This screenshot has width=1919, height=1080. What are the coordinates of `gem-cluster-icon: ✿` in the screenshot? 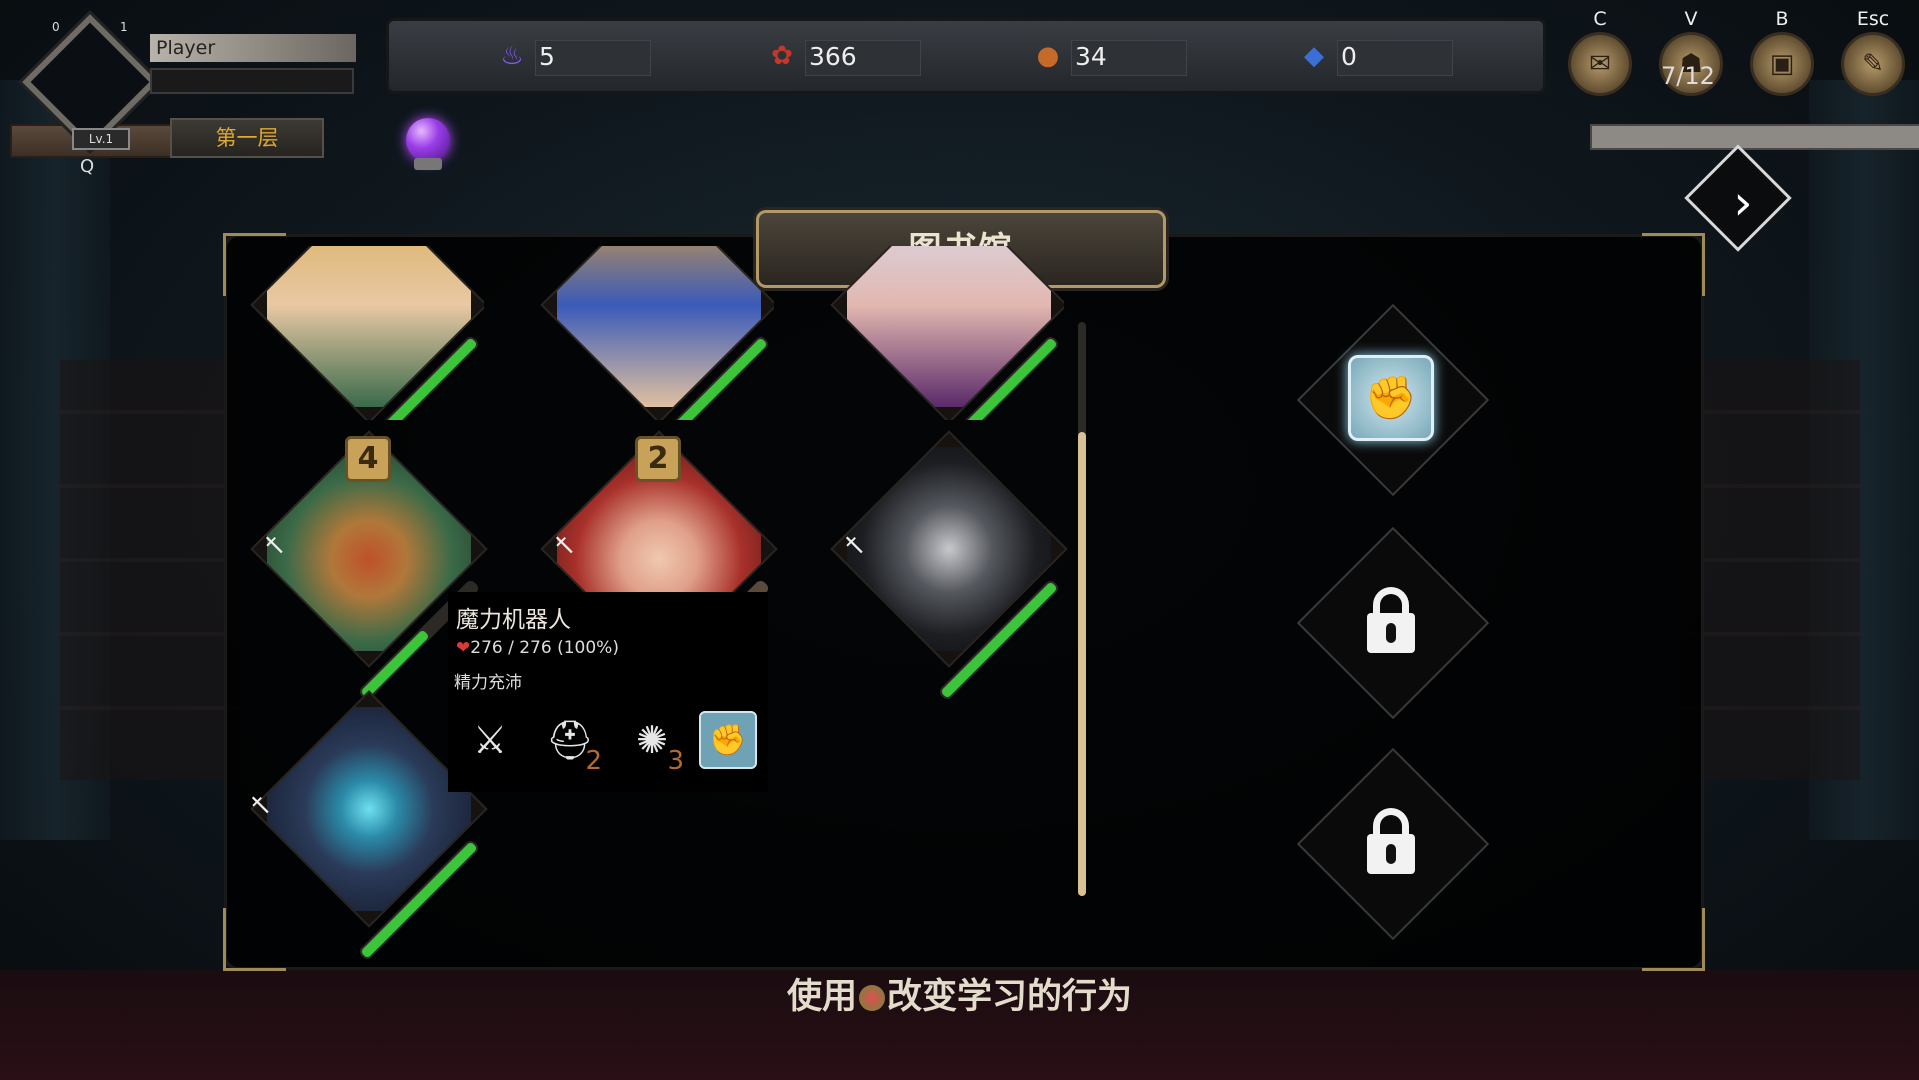 It's located at (782, 56).